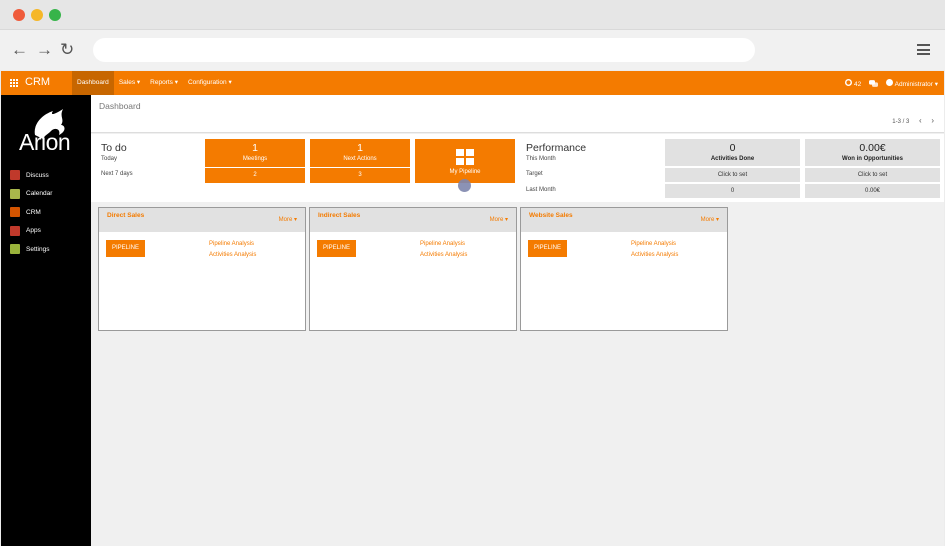 The height and width of the screenshot is (546, 945). Describe the element at coordinates (129, 83) in the screenshot. I see `menu-sales: Sales ▾` at that location.